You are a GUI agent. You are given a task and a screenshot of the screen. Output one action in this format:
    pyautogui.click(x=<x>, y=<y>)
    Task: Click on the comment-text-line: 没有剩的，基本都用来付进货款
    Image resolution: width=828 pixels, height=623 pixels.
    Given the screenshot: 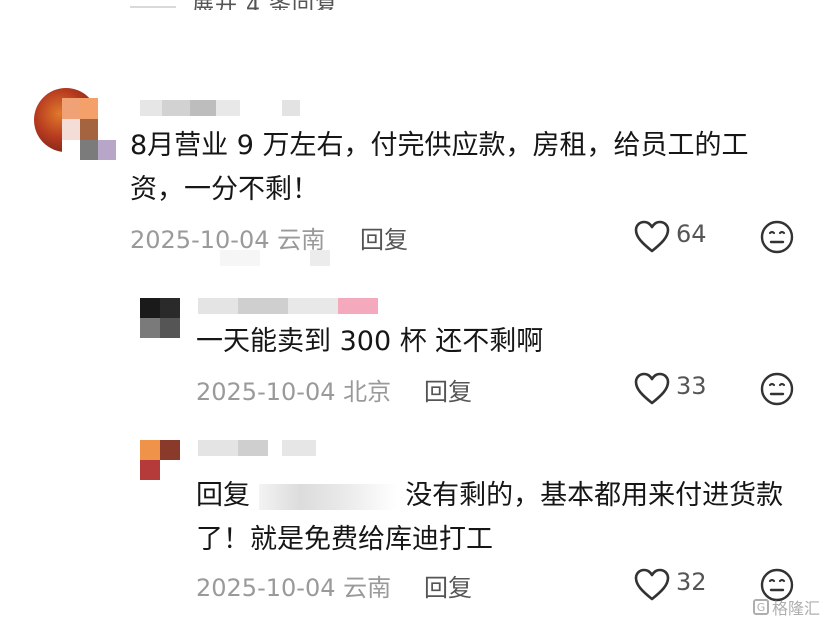 What is the action you would take?
    pyautogui.click(x=594, y=495)
    